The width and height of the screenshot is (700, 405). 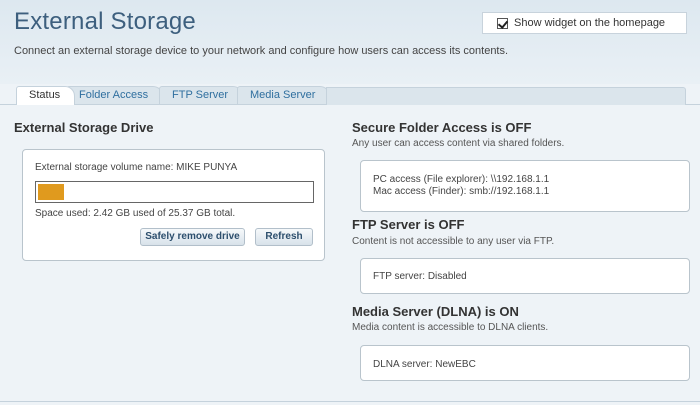 I want to click on show-widget-label: Show widget on the homepage, so click(x=590, y=23).